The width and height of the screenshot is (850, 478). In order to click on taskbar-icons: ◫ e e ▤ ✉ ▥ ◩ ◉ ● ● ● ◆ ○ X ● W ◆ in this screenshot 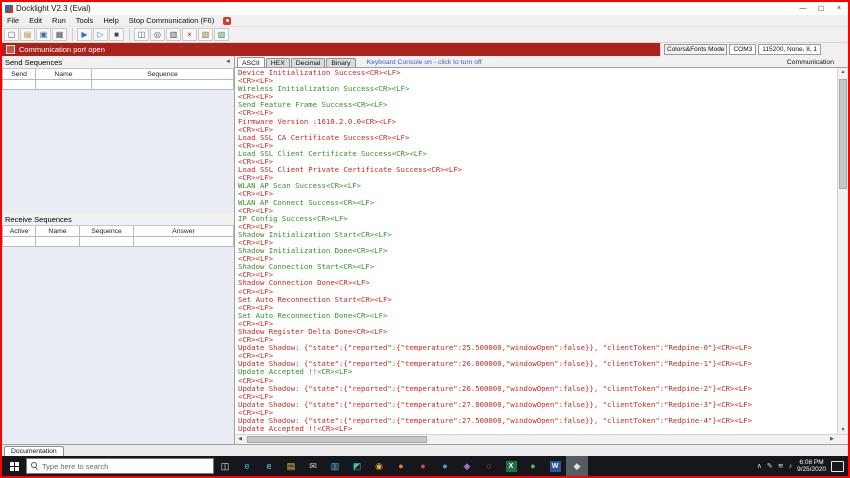, I will do `click(401, 466)`.